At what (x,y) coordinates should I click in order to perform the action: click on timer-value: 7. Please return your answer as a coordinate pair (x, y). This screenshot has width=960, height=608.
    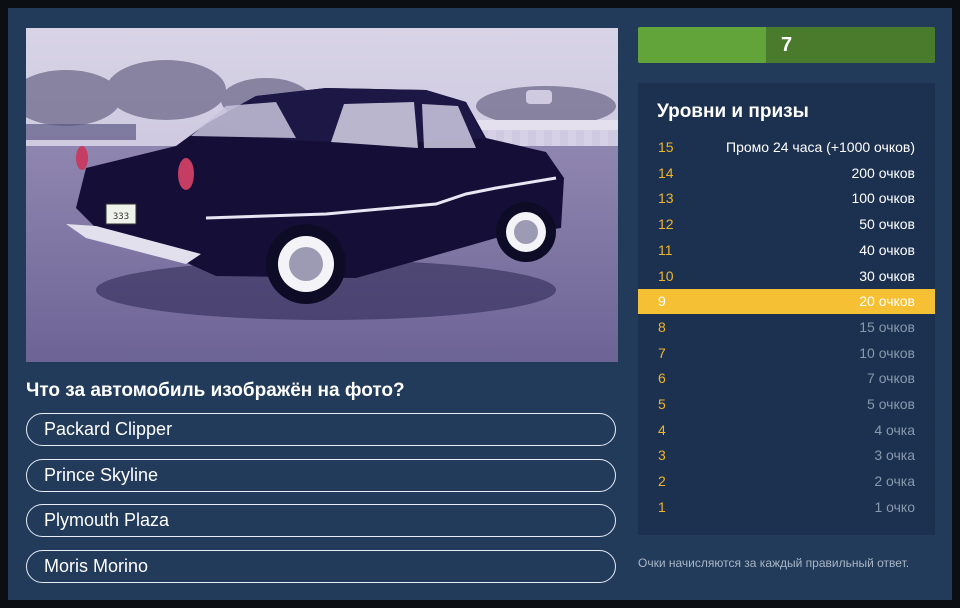
    Looking at the image, I should click on (786, 45).